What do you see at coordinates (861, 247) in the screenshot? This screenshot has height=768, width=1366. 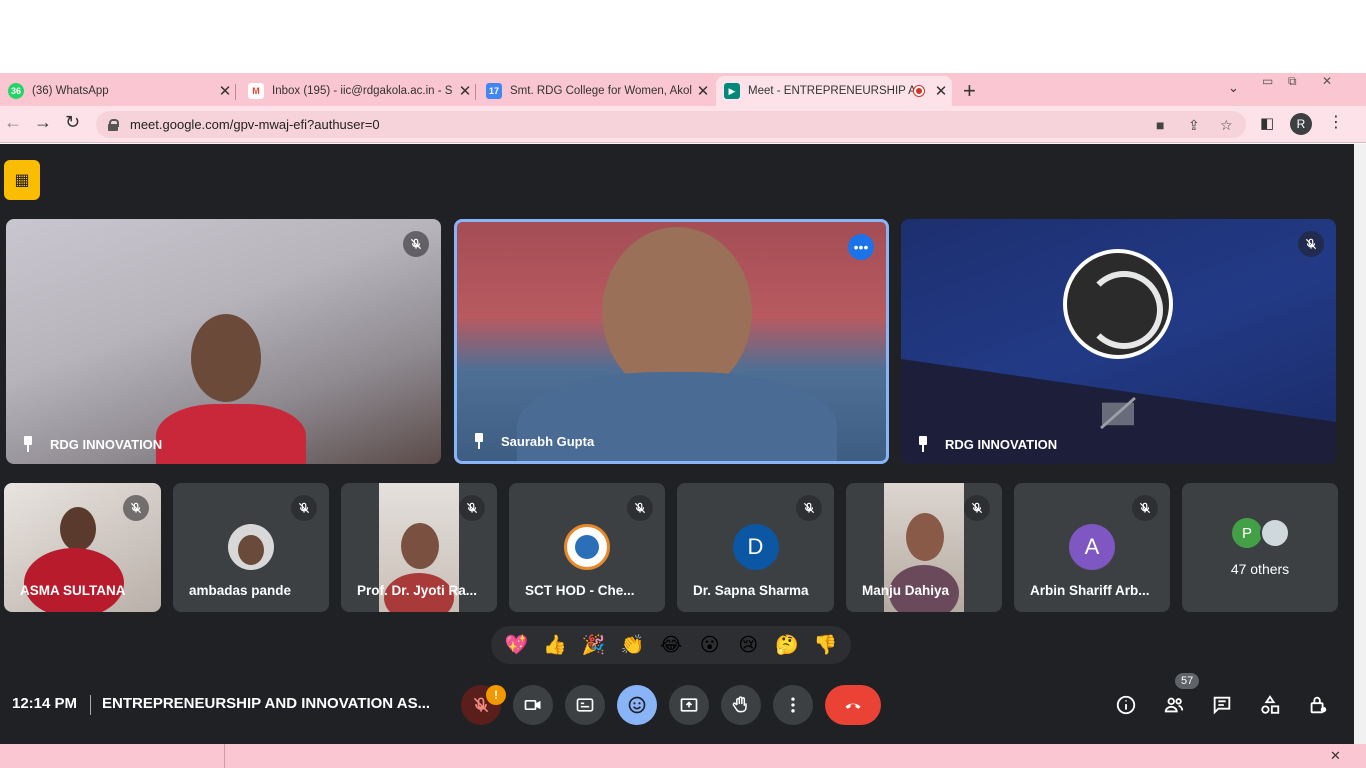 I see `more-options-icon: •••` at bounding box center [861, 247].